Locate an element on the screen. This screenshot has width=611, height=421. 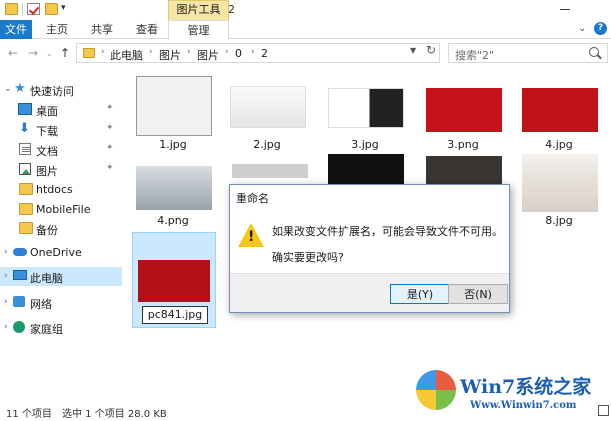
sidebar-item-onedrive: › OneDrive is located at coordinates (61, 252).